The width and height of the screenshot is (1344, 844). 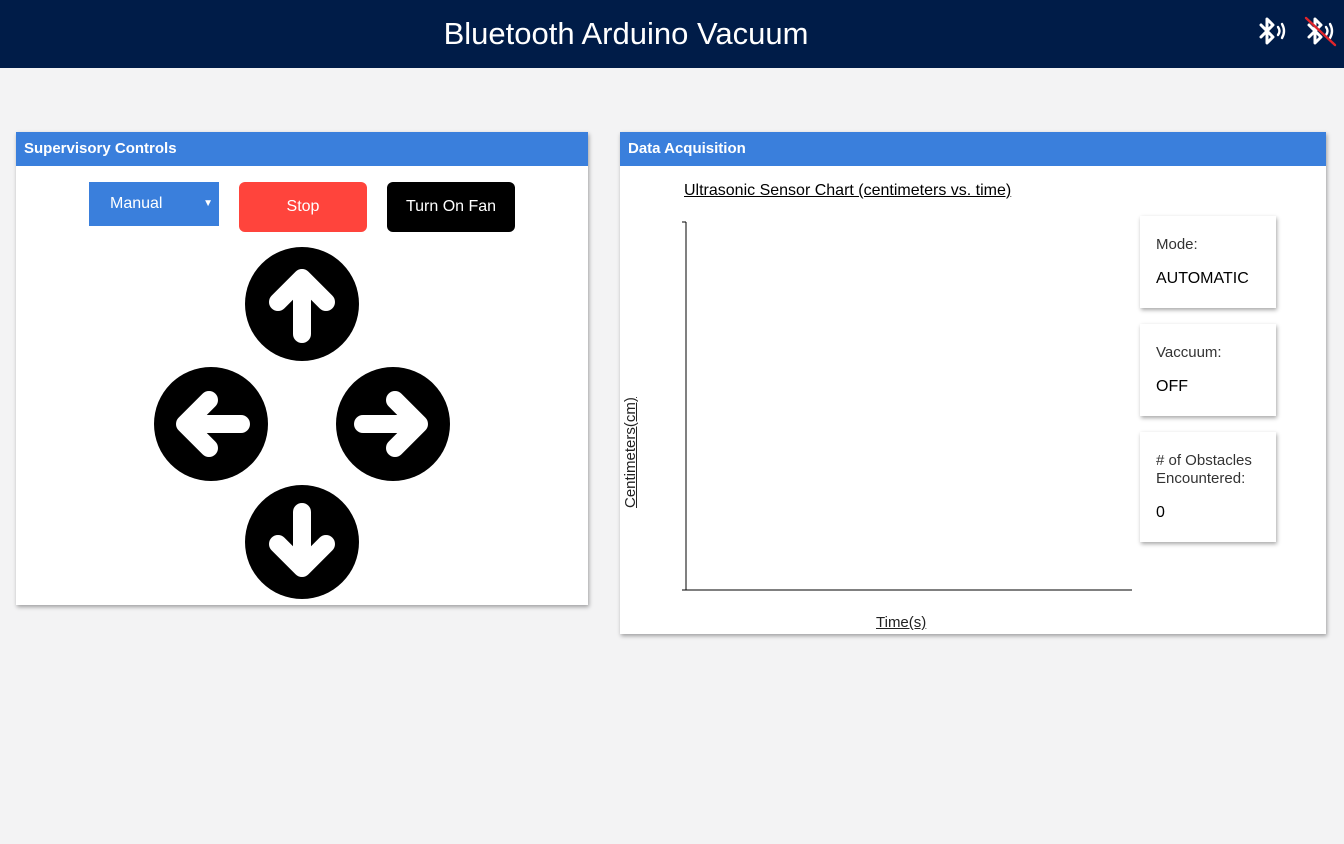 What do you see at coordinates (136, 203) in the screenshot?
I see `mode-select-value: Manual` at bounding box center [136, 203].